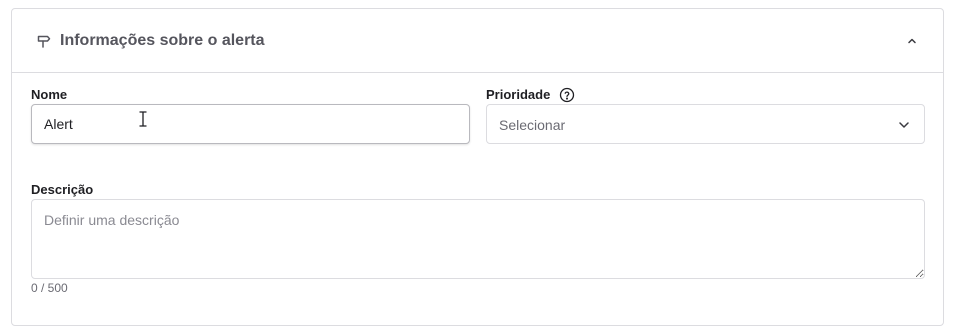 The height and width of the screenshot is (332, 958). What do you see at coordinates (904, 125) in the screenshot?
I see `chevron-down-icon` at bounding box center [904, 125].